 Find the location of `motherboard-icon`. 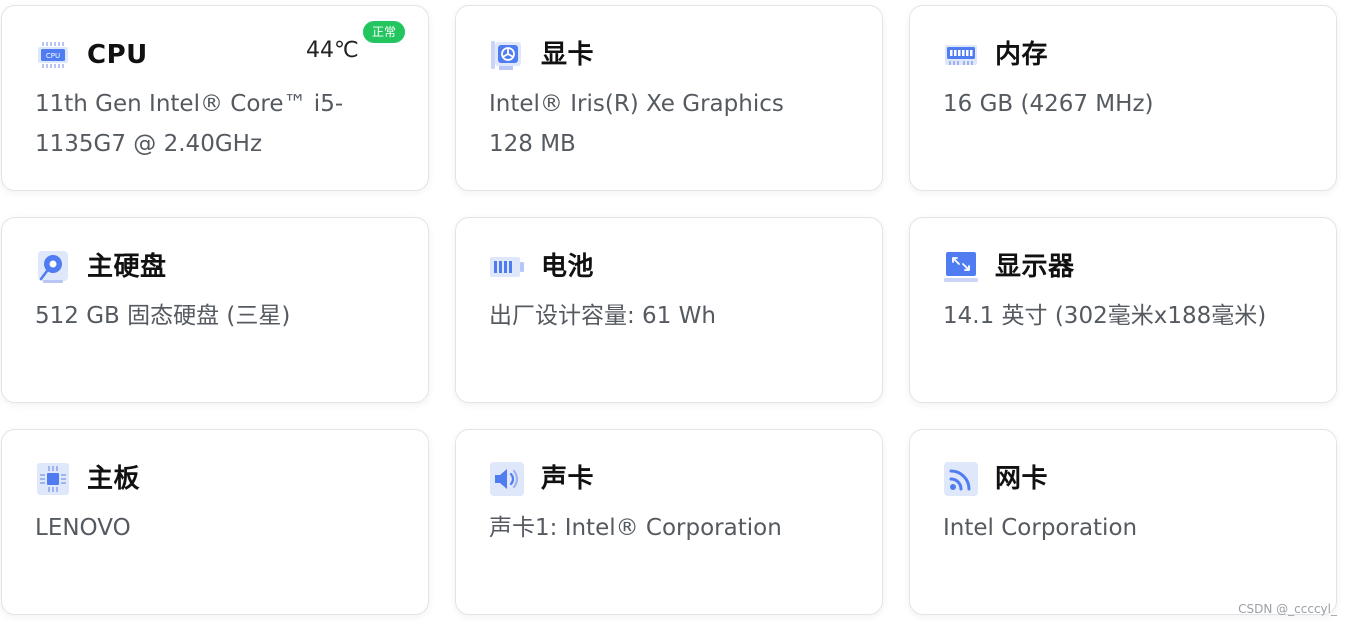

motherboard-icon is located at coordinates (53, 479).